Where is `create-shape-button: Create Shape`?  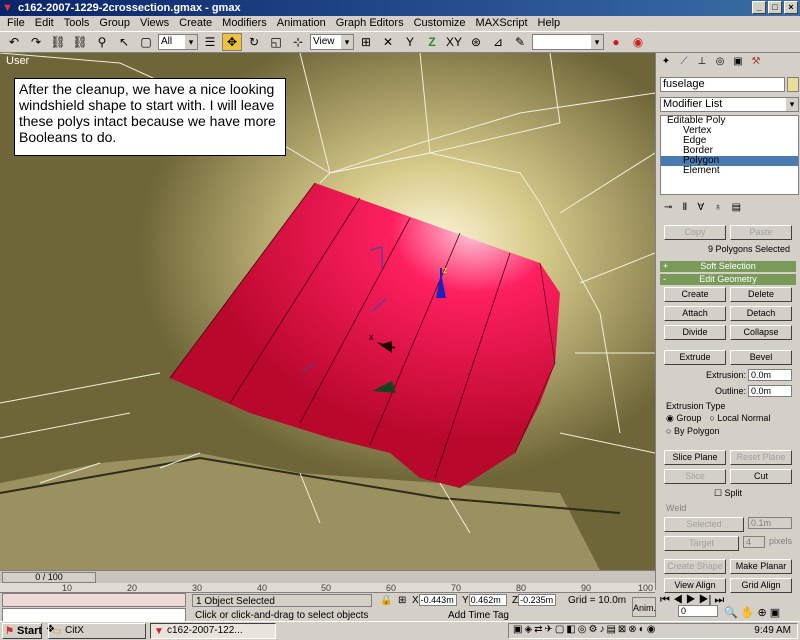
create-shape-button: Create Shape is located at coordinates (695, 566).